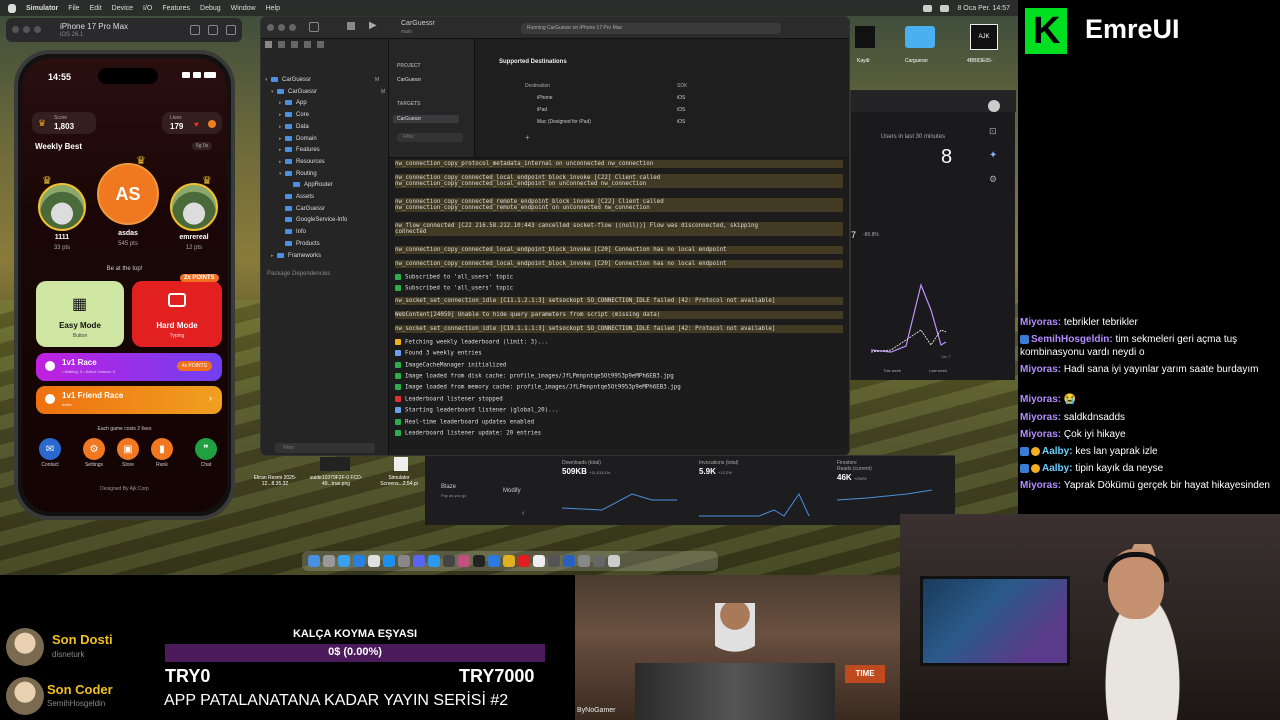 This screenshot has height=720, width=1280. What do you see at coordinates (399, 481) in the screenshot?
I see `desktop-file-label: Simulator Screens...2.54.pi` at bounding box center [399, 481].